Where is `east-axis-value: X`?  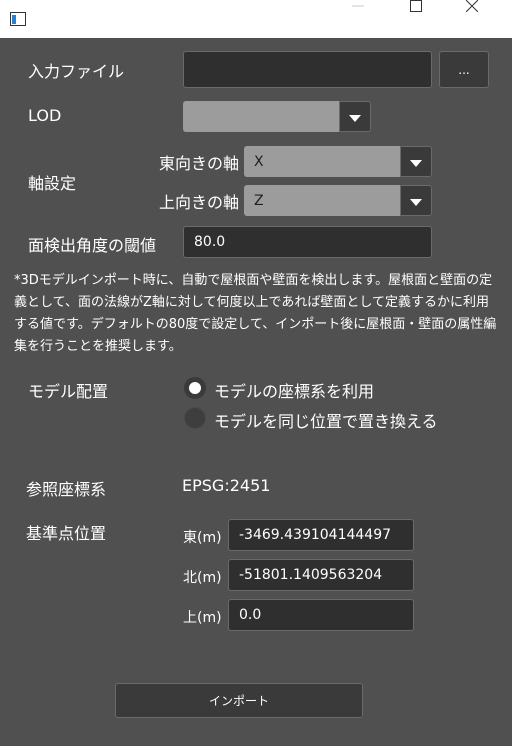
east-axis-value: X is located at coordinates (322, 161).